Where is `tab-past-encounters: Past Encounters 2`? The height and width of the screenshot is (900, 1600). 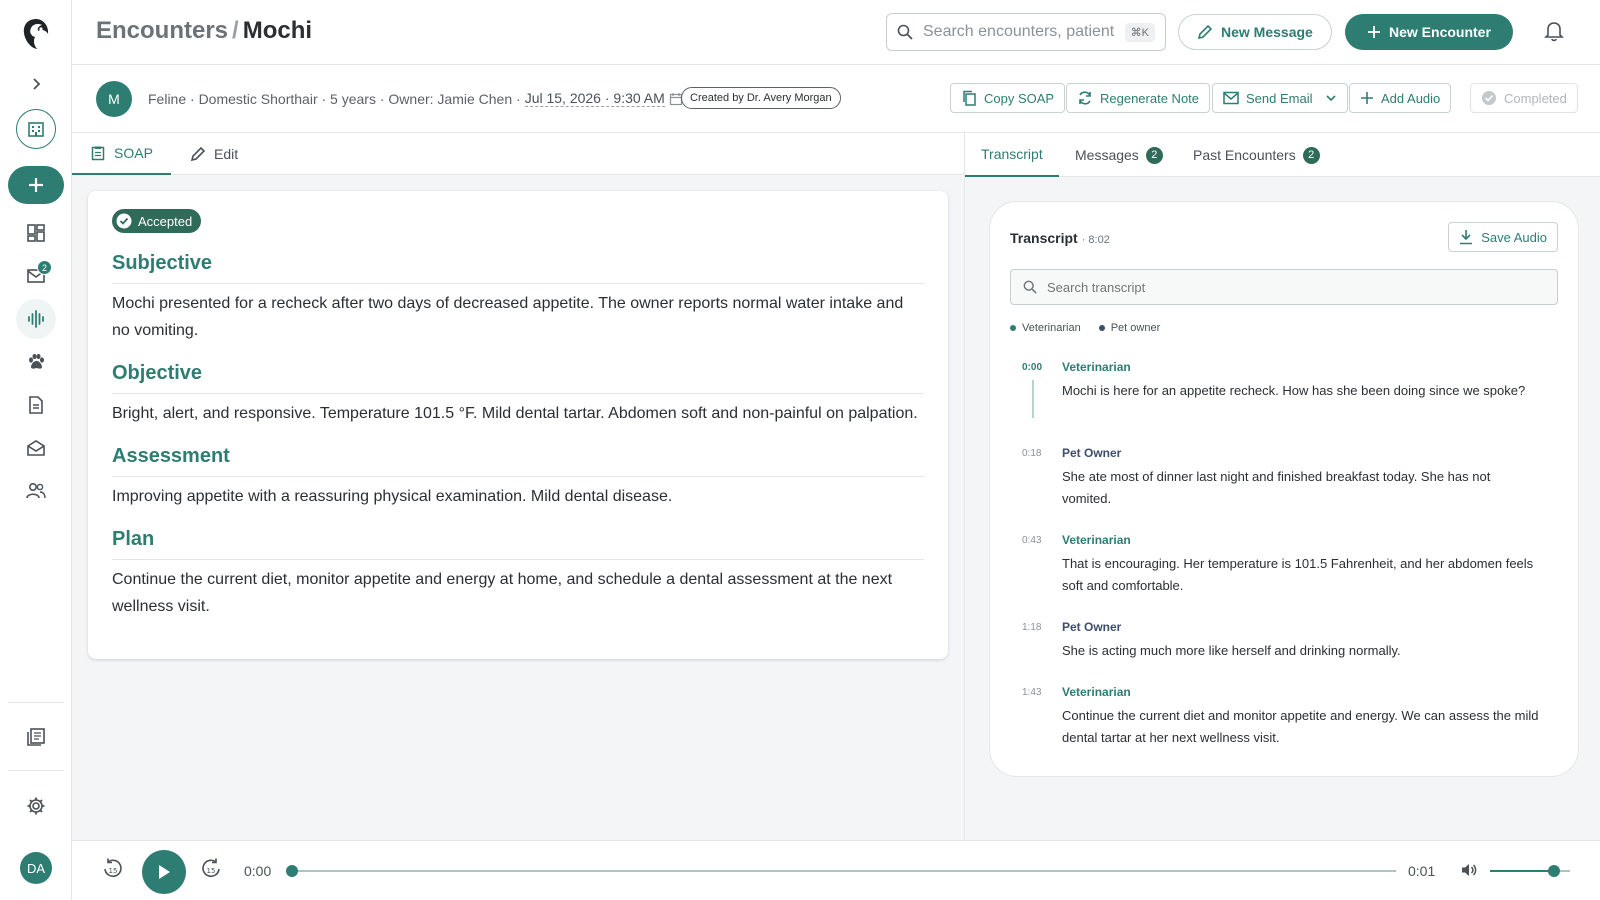
tab-past-encounters: Past Encounters 2 is located at coordinates (1256, 155).